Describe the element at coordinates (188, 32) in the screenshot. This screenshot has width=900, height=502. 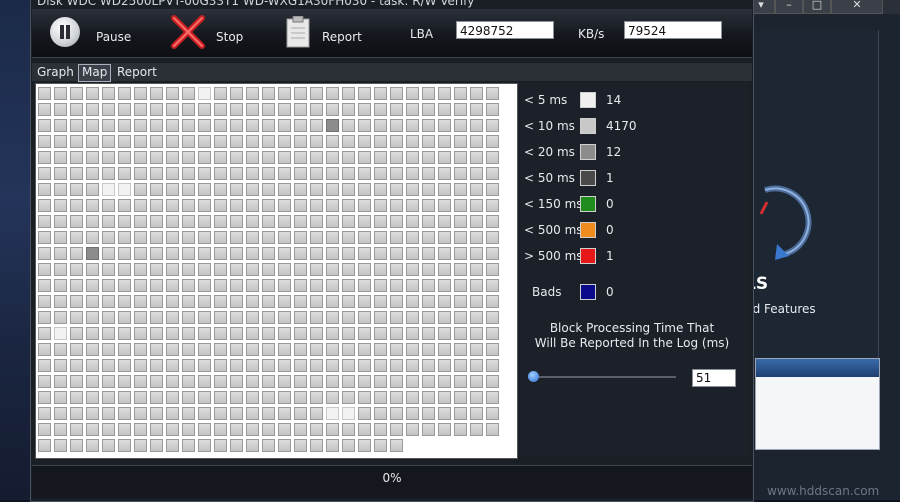
I see `stop-icon` at that location.